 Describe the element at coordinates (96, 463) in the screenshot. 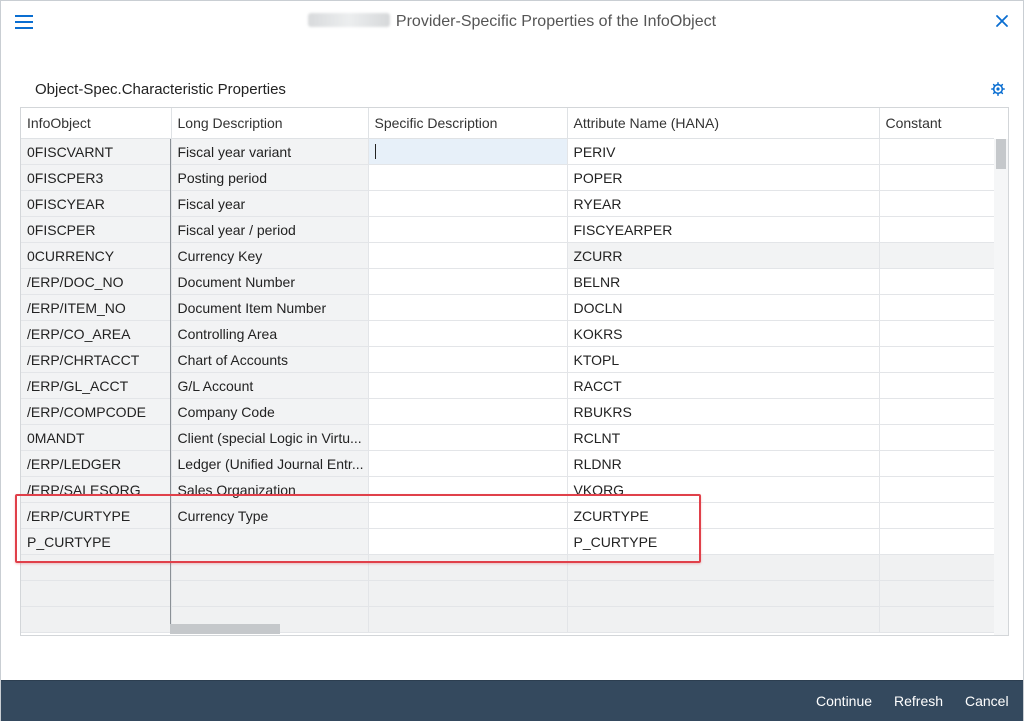

I see `infoobject-cell: /ERP/LEDGER` at that location.